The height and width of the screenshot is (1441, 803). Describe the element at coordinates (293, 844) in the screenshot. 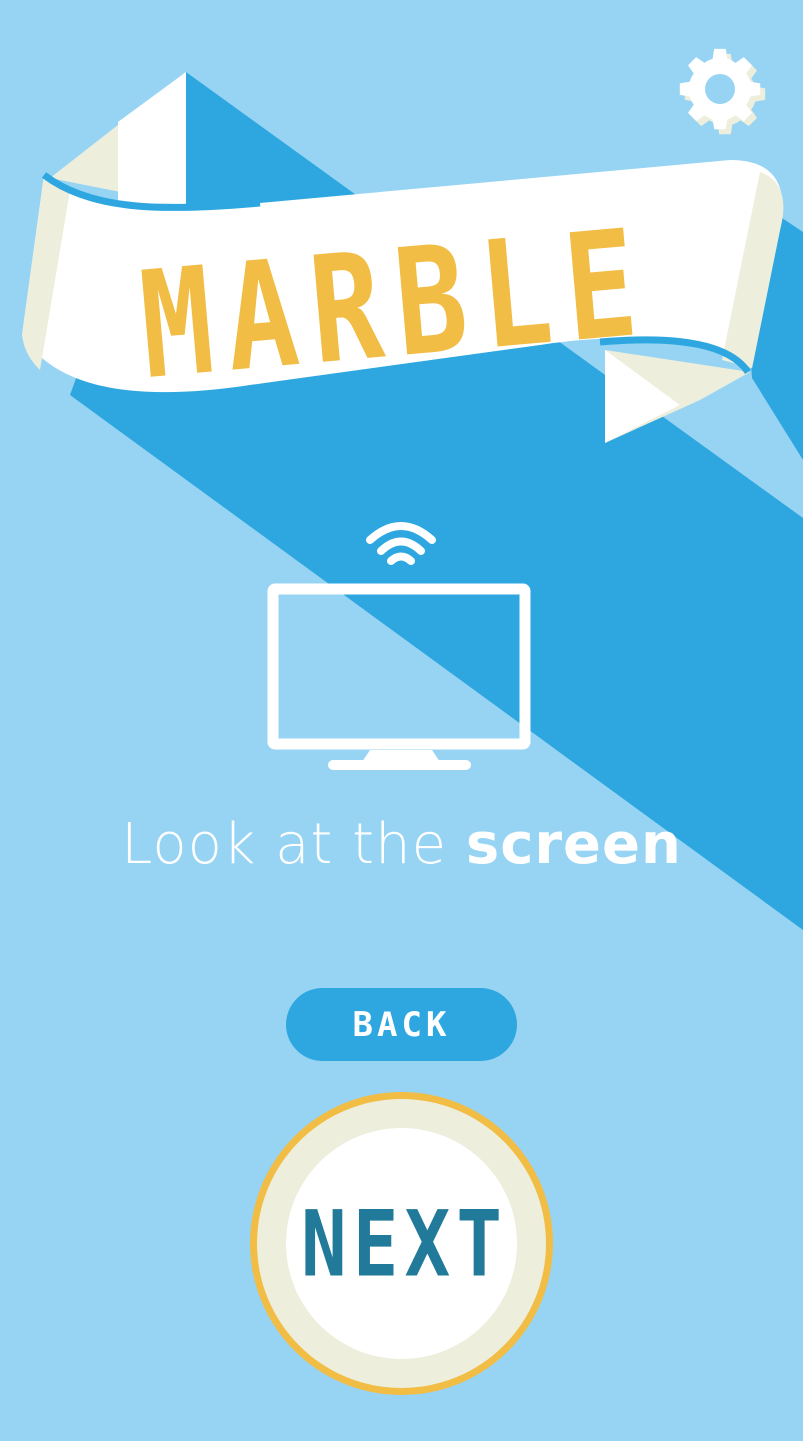

I see `instruction-prefix: Look at the` at that location.